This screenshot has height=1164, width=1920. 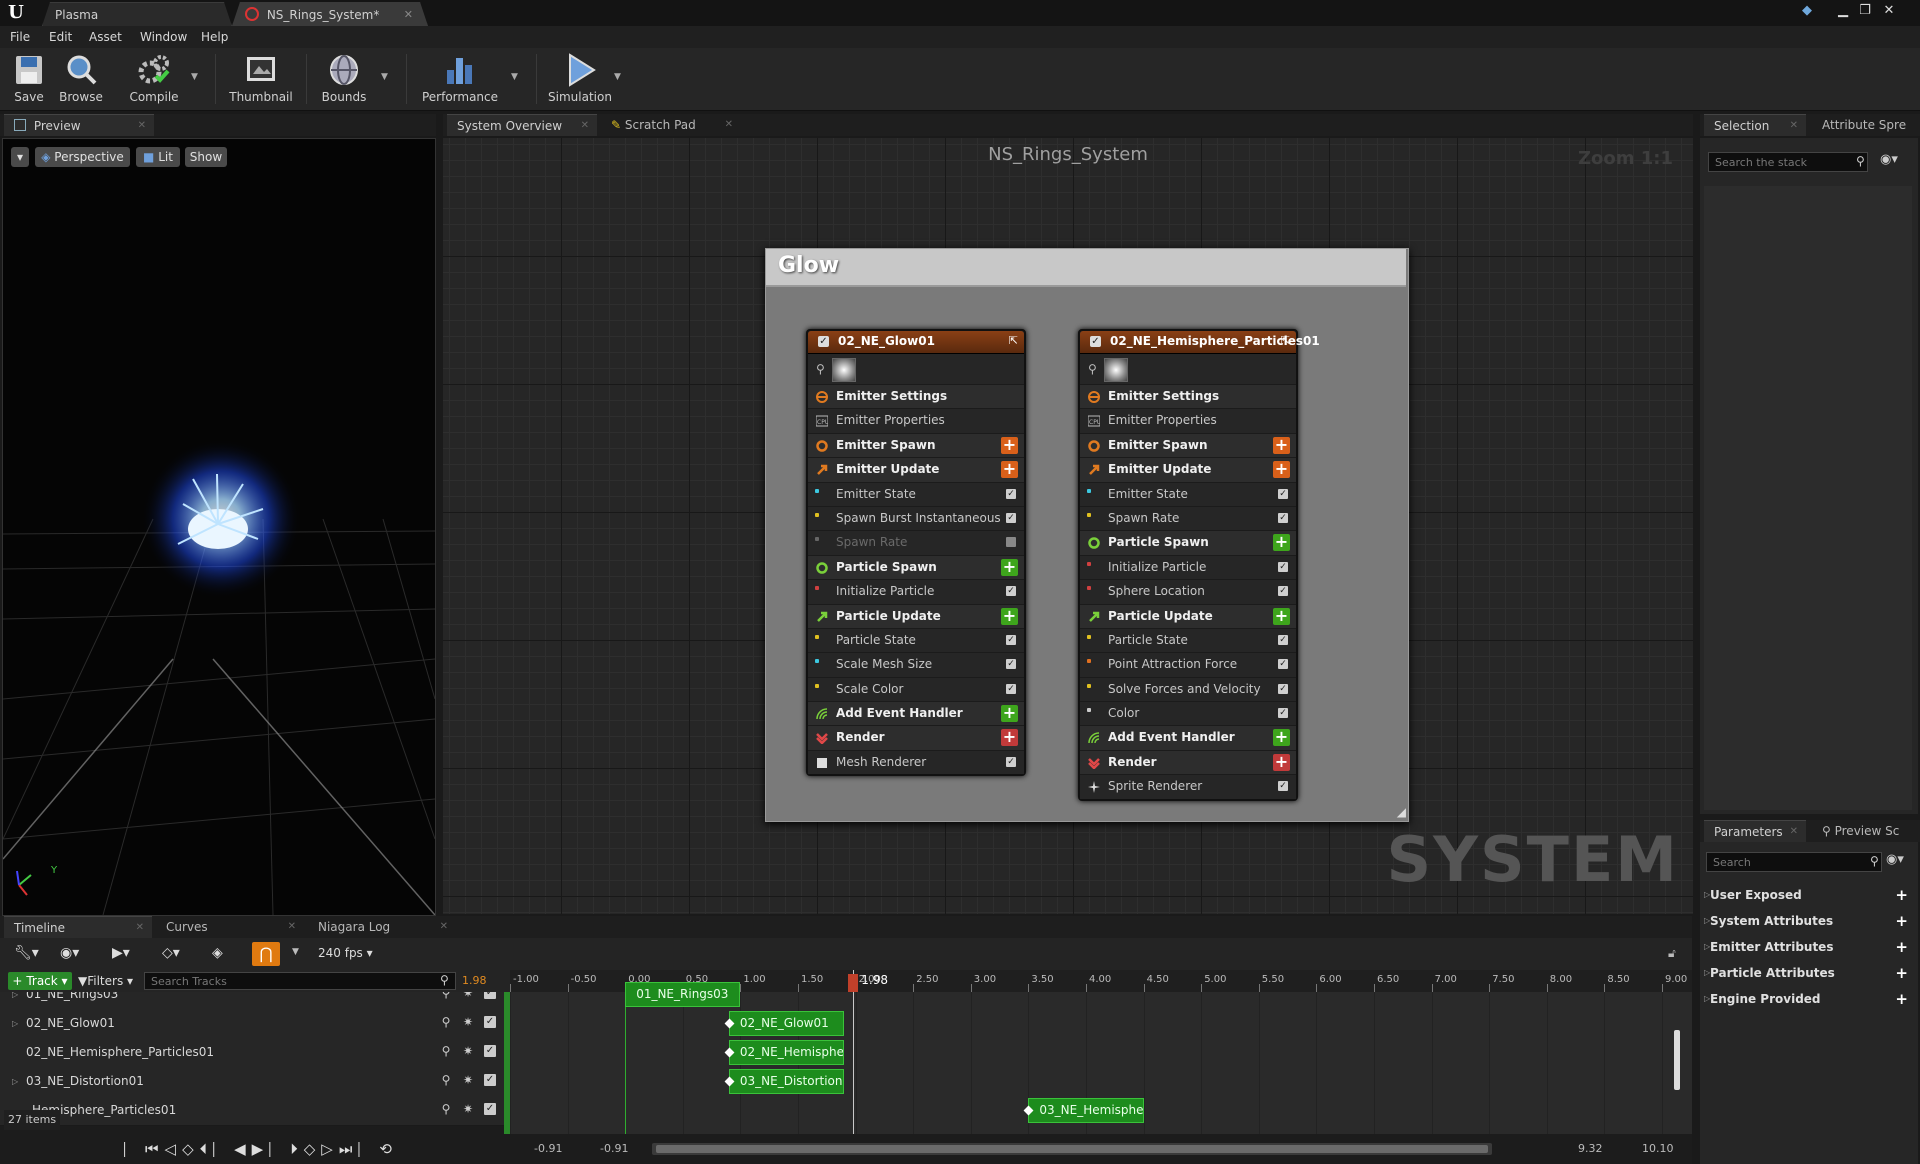 I want to click on range-scrollbar, so click(x=1072, y=1149).